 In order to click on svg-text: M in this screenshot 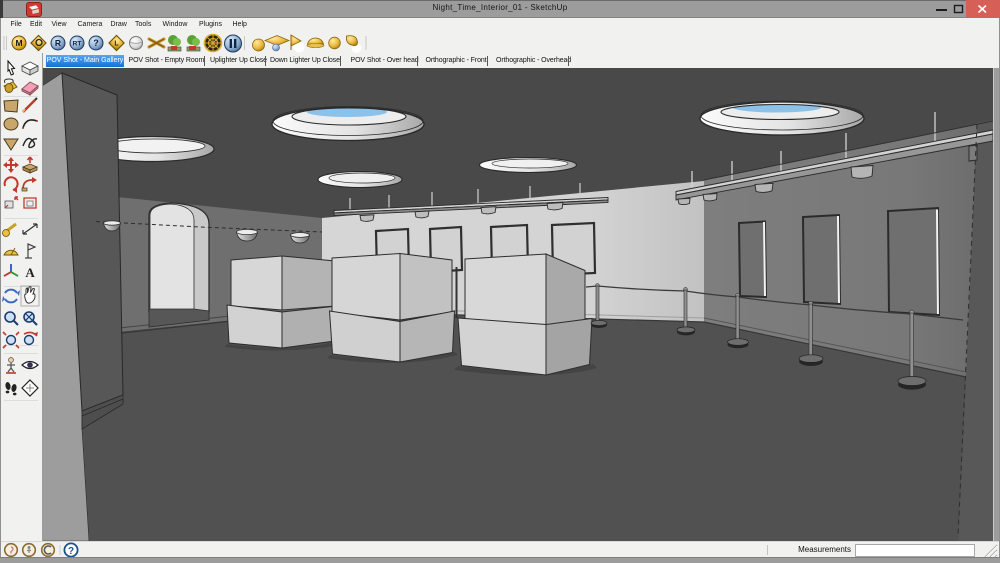, I will do `click(18, 43)`.